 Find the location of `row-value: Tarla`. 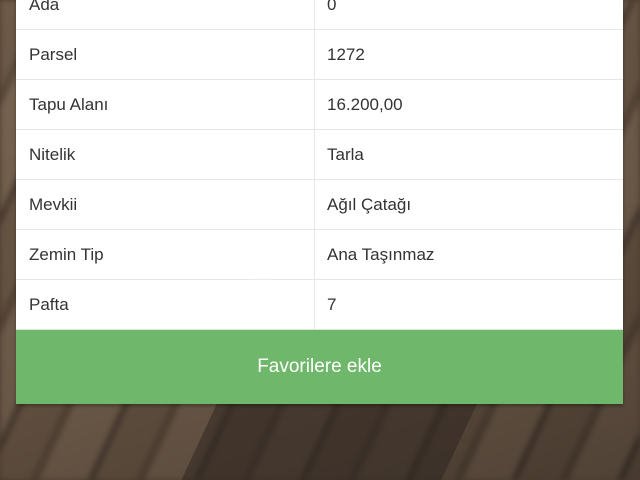

row-value: Tarla is located at coordinates (345, 154).